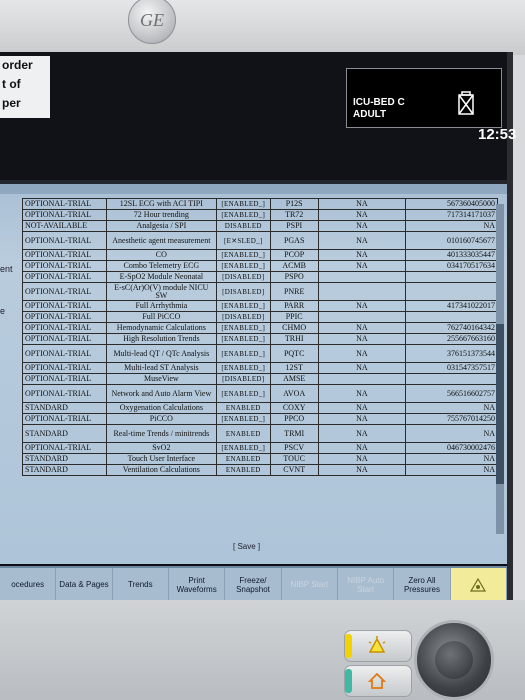 Image resolution: width=525 pixels, height=700 pixels. Describe the element at coordinates (243, 433) in the screenshot. I see `option-cell-enab: ENABLED` at that location.